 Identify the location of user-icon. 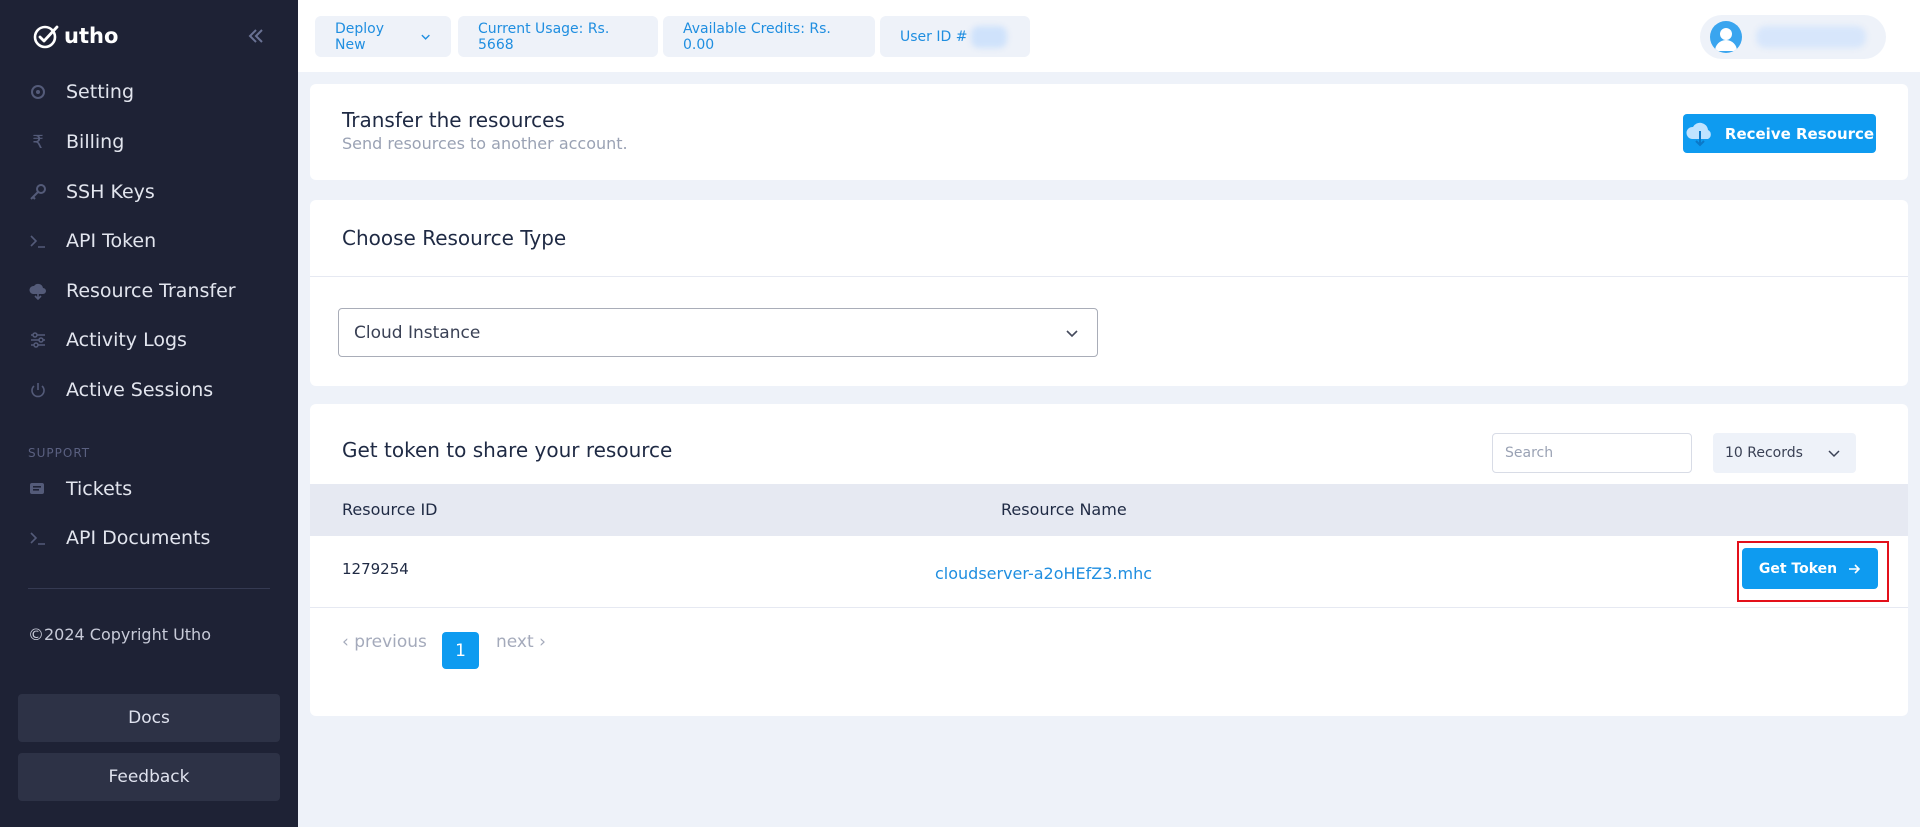
(1726, 39).